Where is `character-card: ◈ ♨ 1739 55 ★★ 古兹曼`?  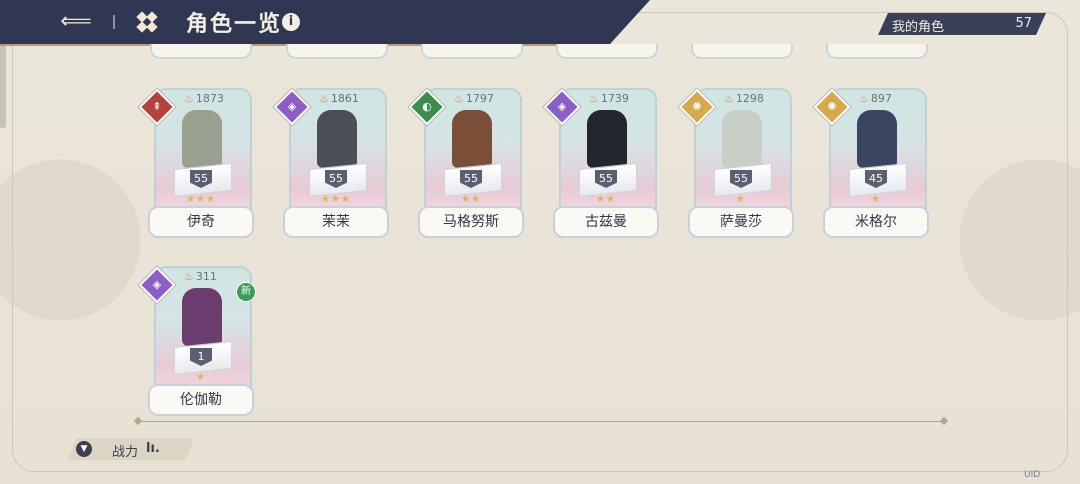
character-card: ◈ ♨ 1739 55 ★★ 古兹曼 is located at coordinates (601, 163).